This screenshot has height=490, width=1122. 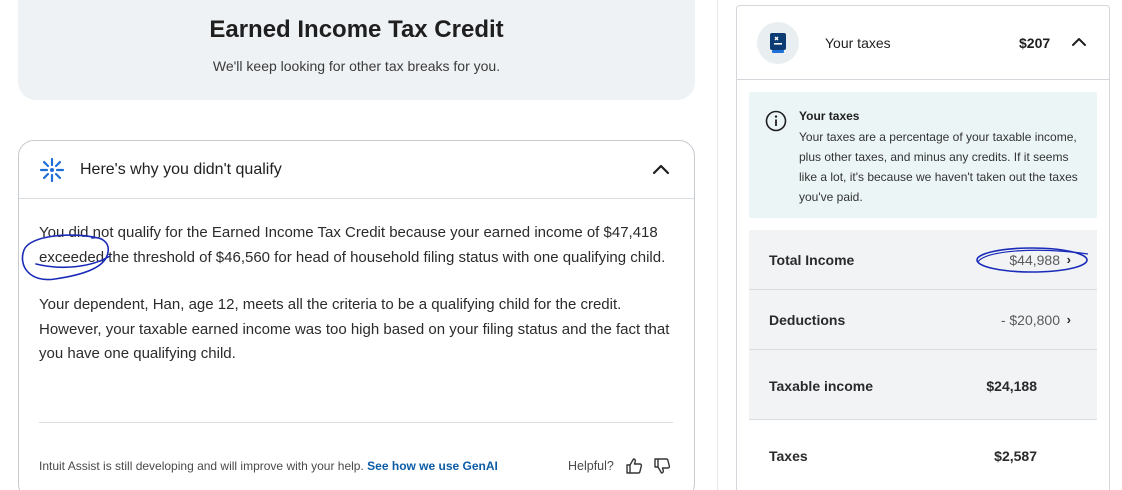 What do you see at coordinates (812, 260) in the screenshot?
I see `row-label: Total Income` at bounding box center [812, 260].